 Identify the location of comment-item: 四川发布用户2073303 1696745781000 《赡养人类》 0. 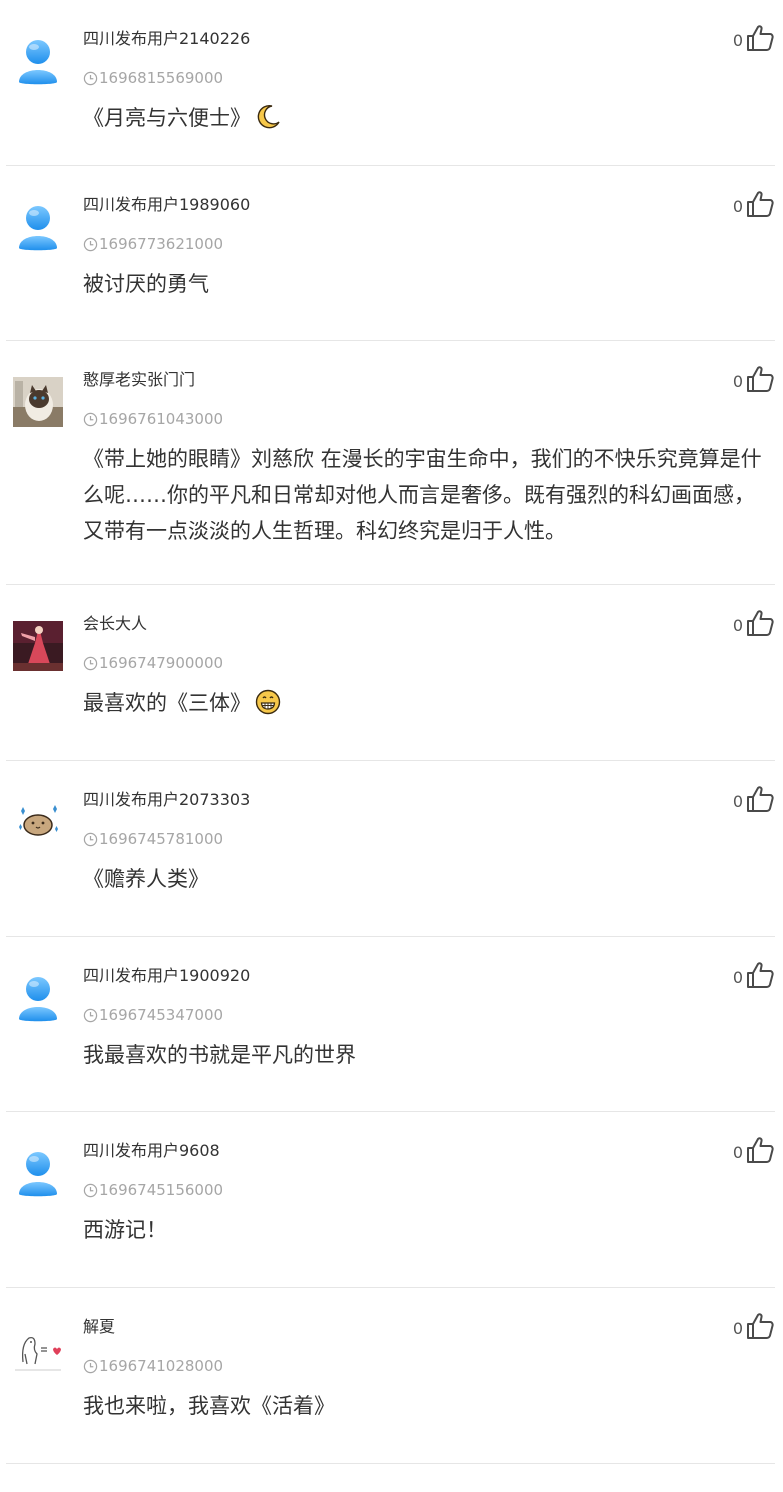
(390, 849).